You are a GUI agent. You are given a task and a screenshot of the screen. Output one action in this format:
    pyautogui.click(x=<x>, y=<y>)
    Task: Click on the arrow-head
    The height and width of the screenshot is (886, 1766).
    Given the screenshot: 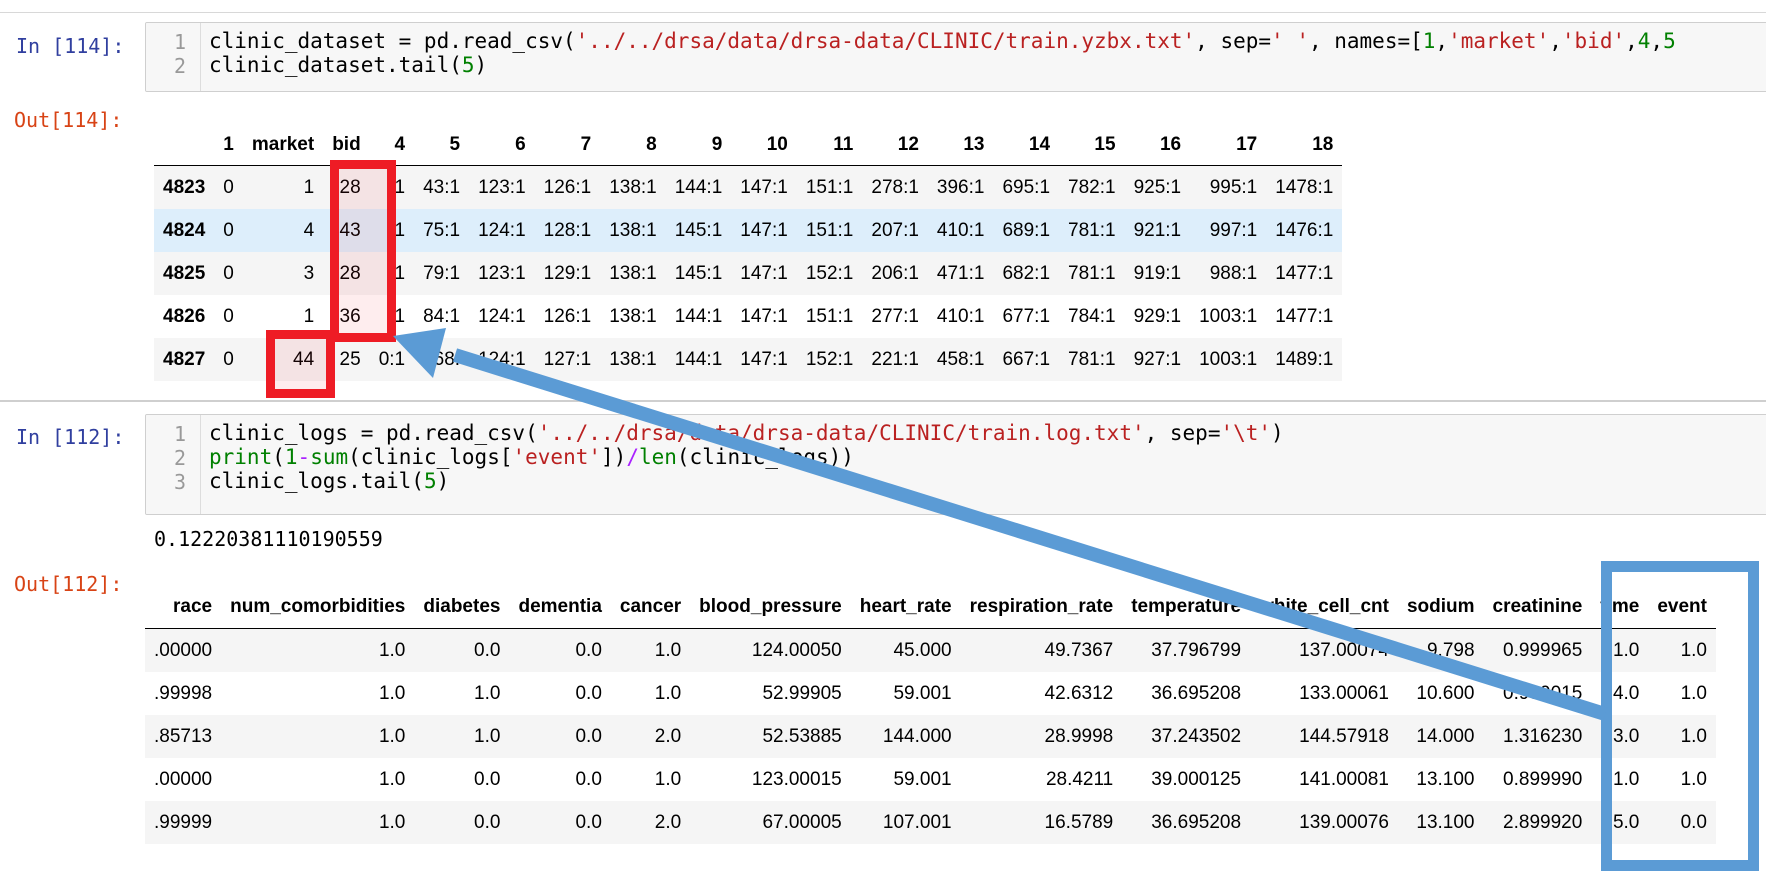 What is the action you would take?
    pyautogui.click(x=419, y=353)
    